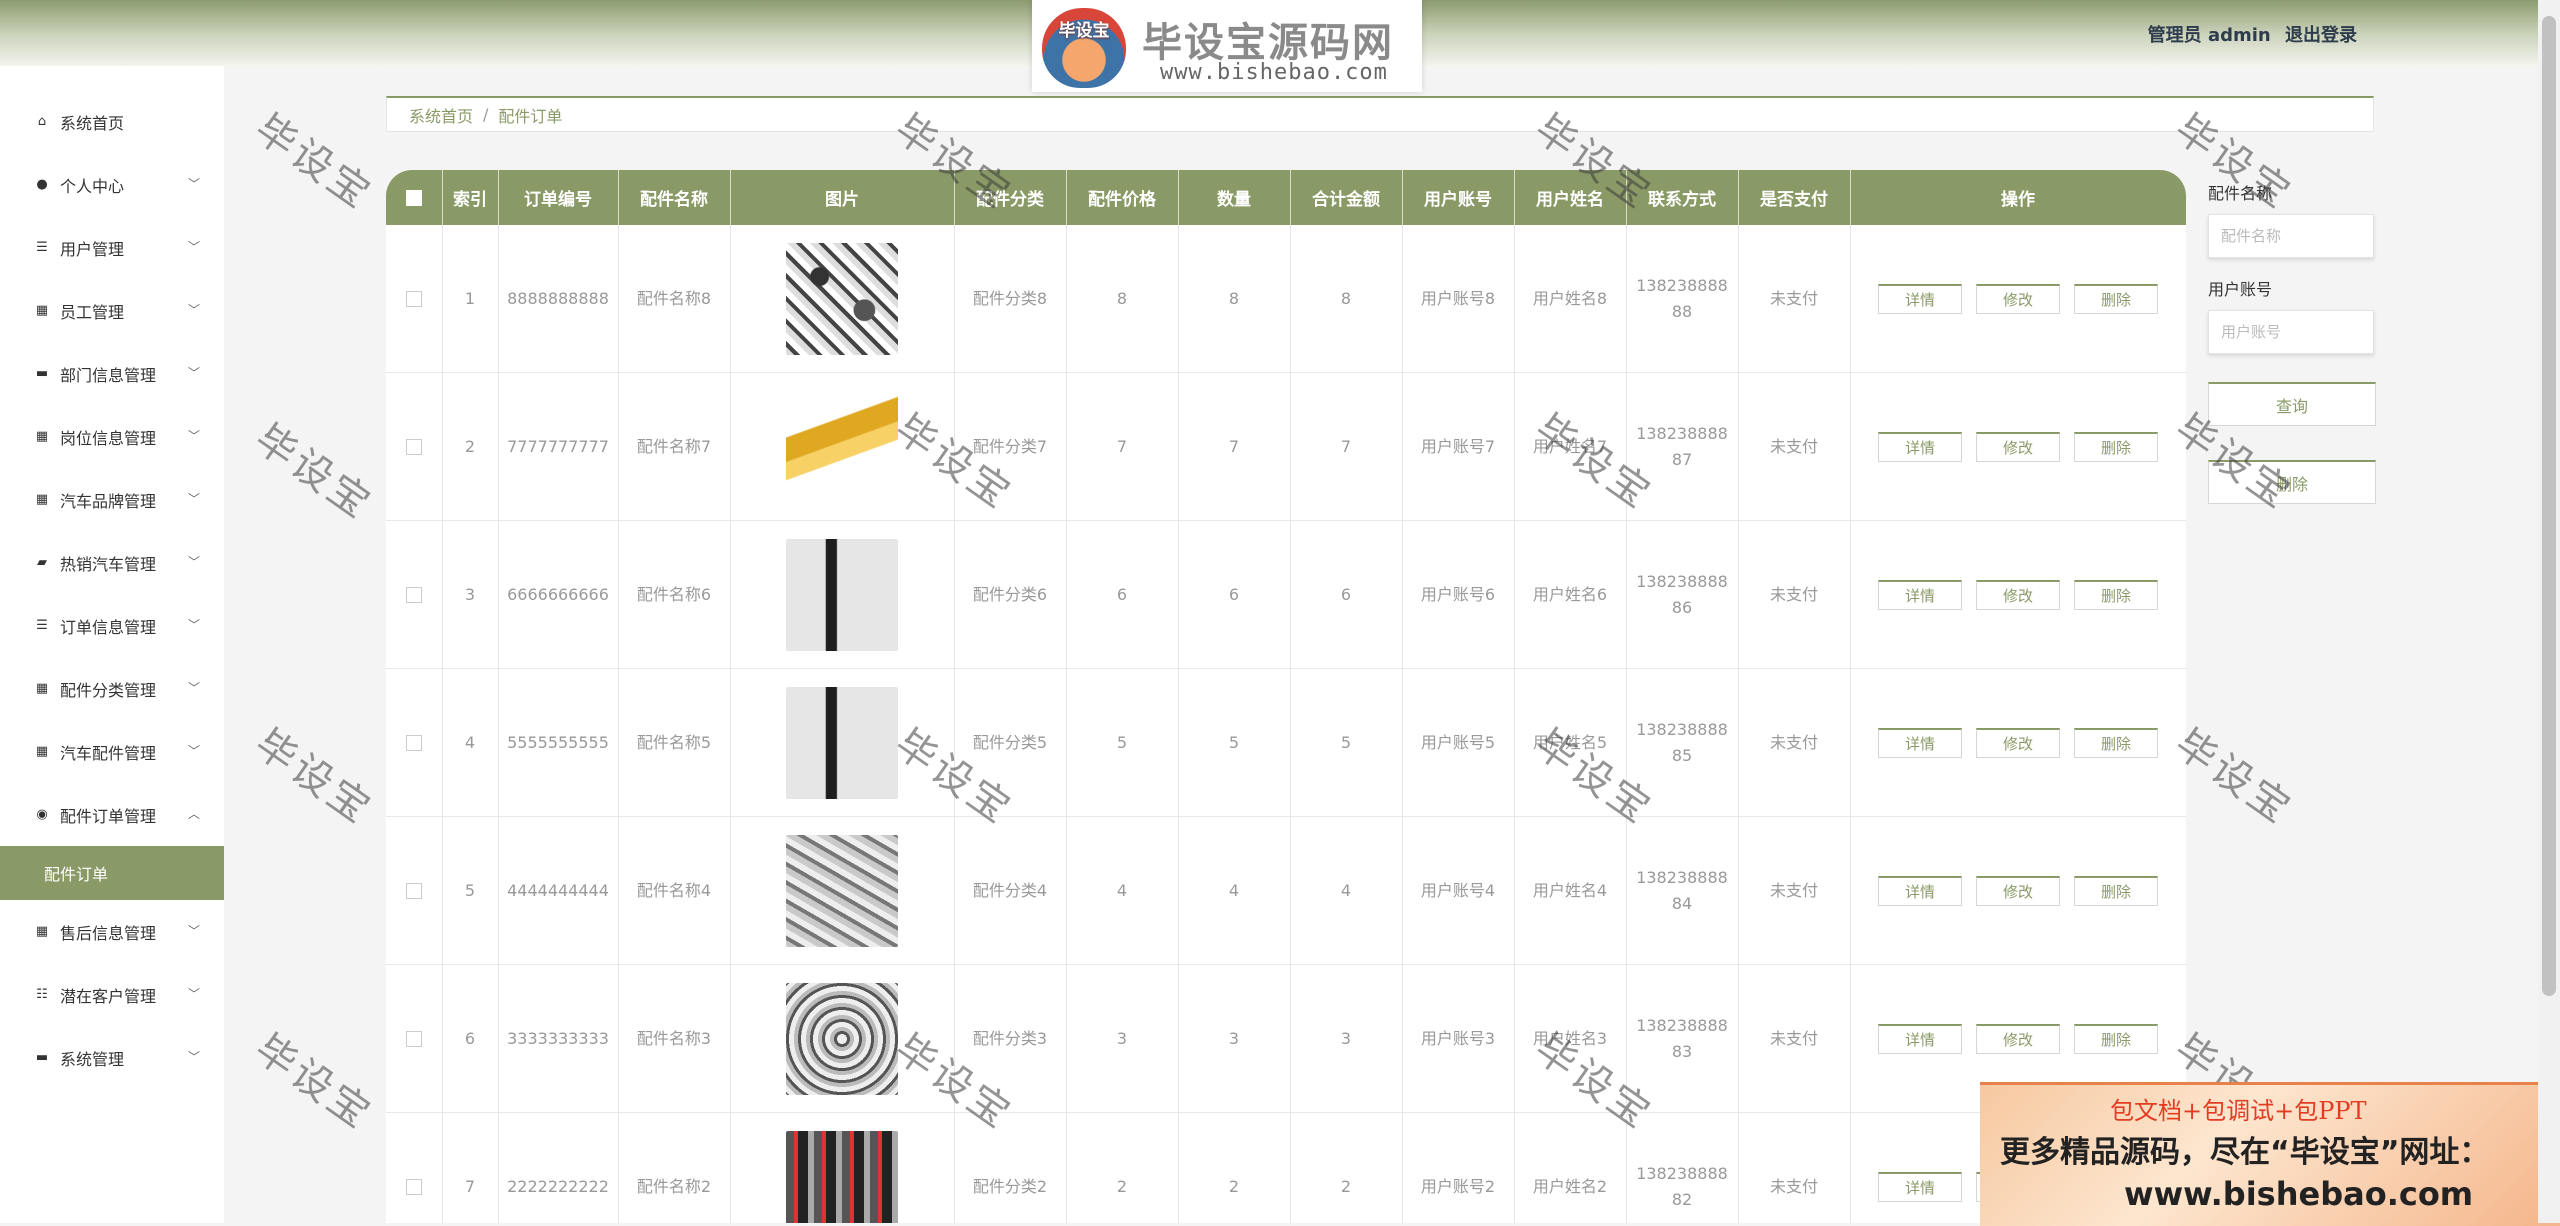 The width and height of the screenshot is (2560, 1226). I want to click on phone-line-2: 83, so click(1682, 1051).